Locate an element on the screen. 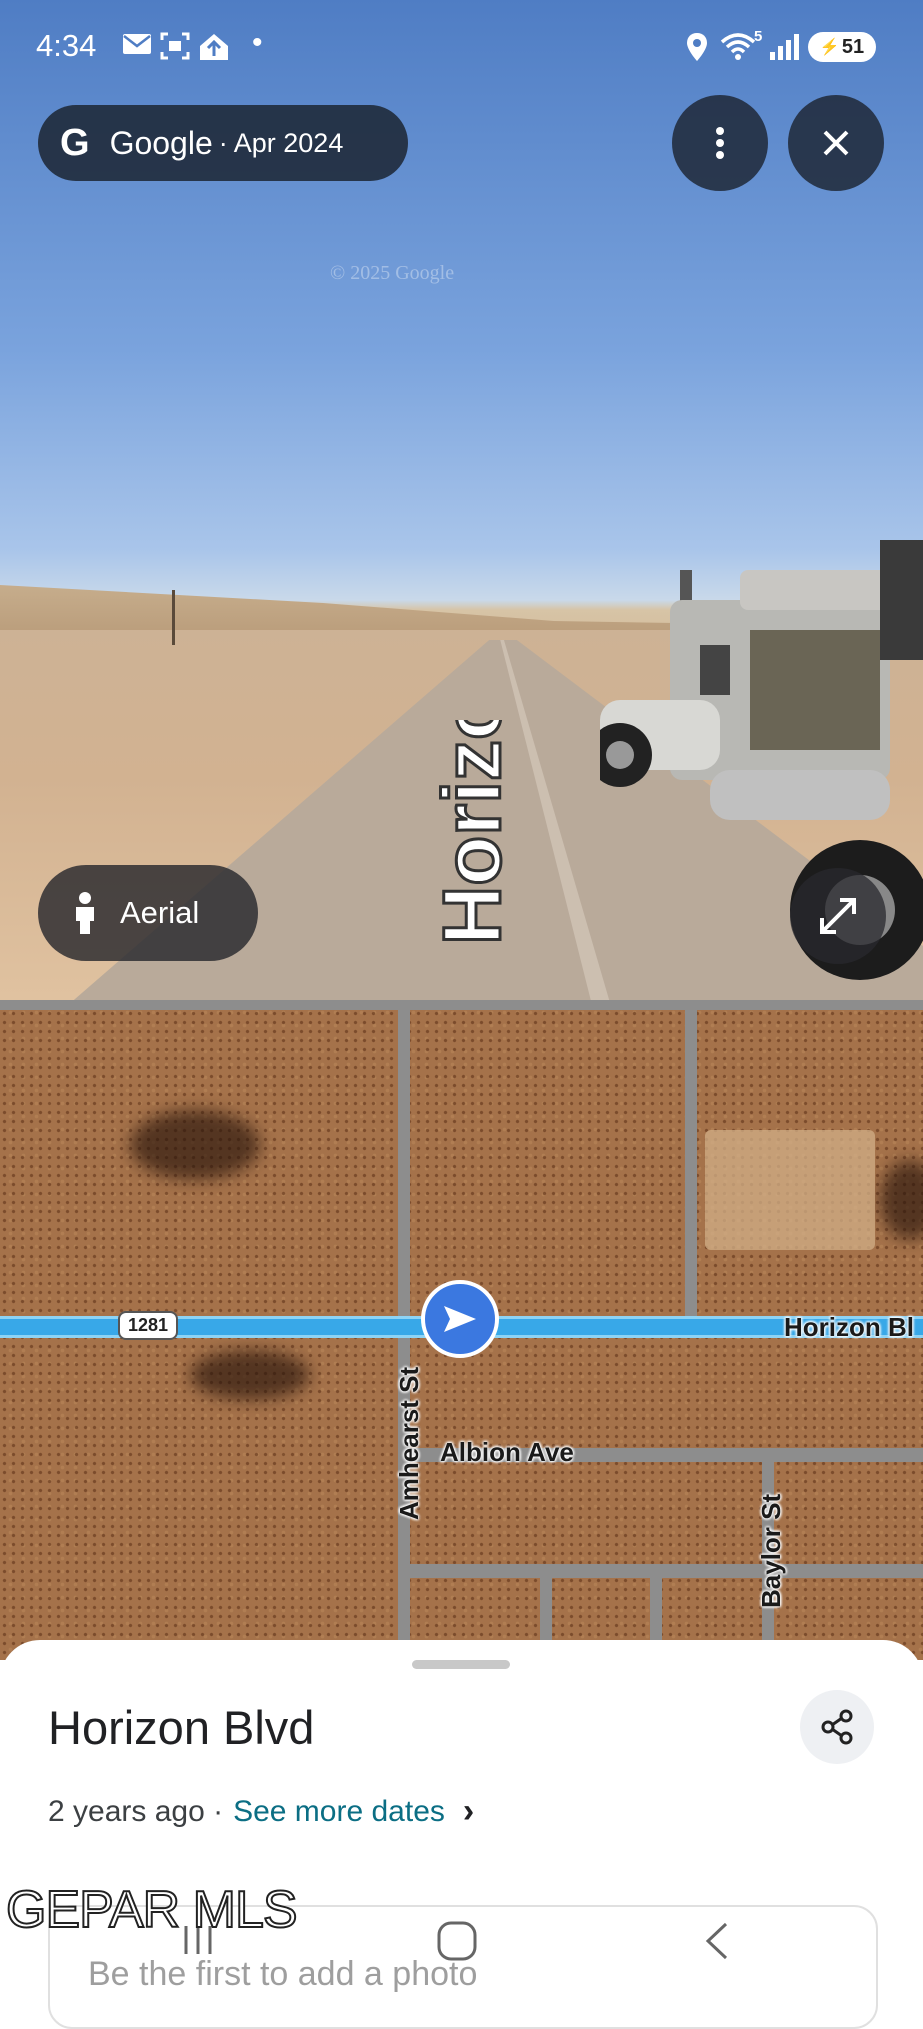 This screenshot has height=2029, width=923. share-icon is located at coordinates (837, 1727).